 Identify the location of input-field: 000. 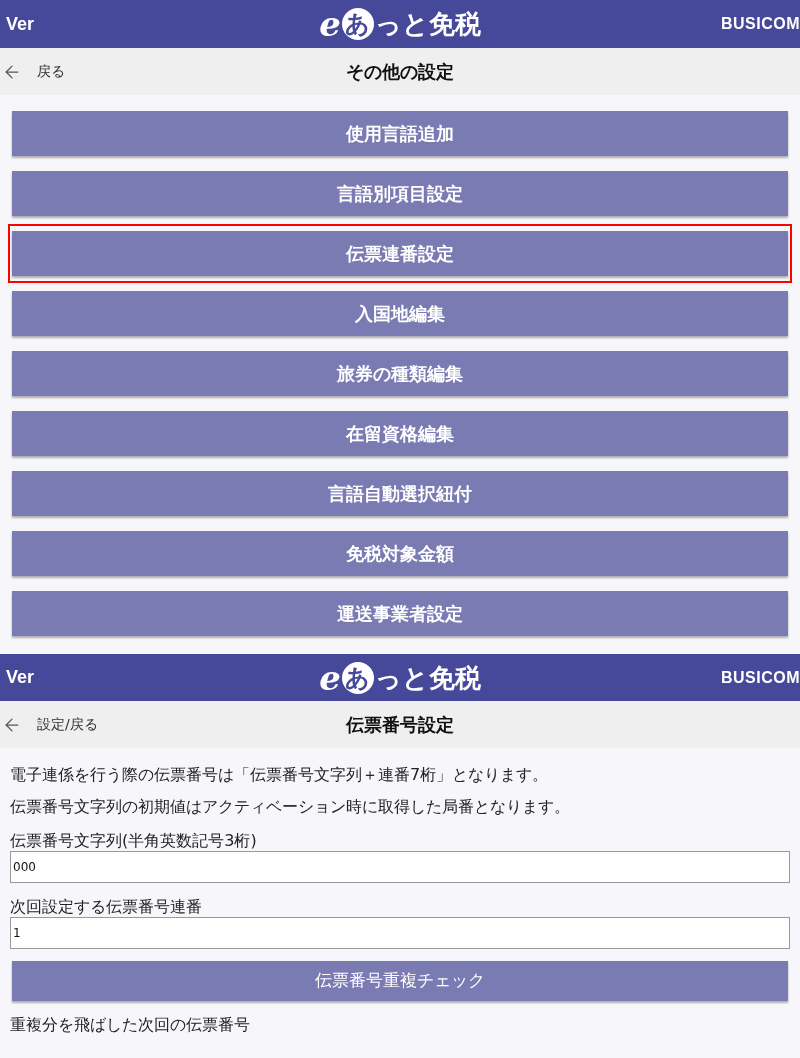
(400, 867).